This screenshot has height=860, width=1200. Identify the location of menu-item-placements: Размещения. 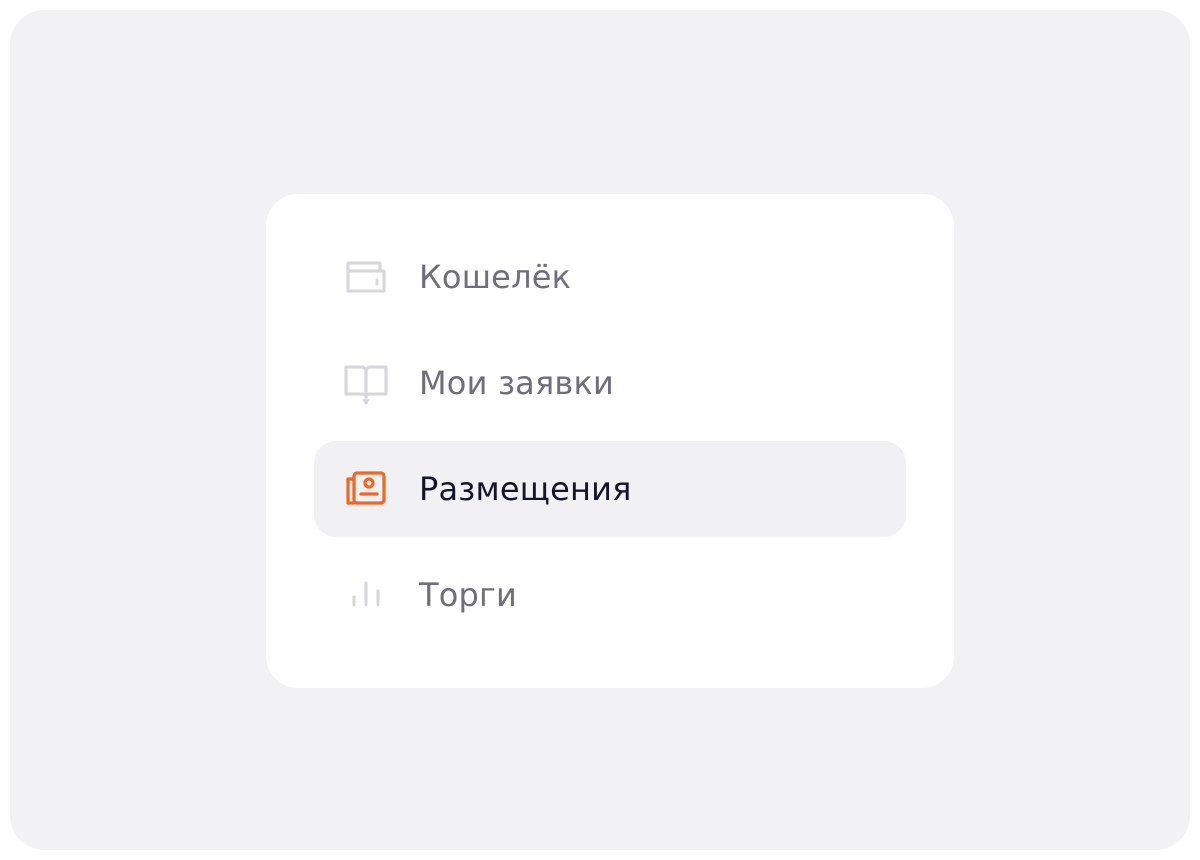
(610, 489).